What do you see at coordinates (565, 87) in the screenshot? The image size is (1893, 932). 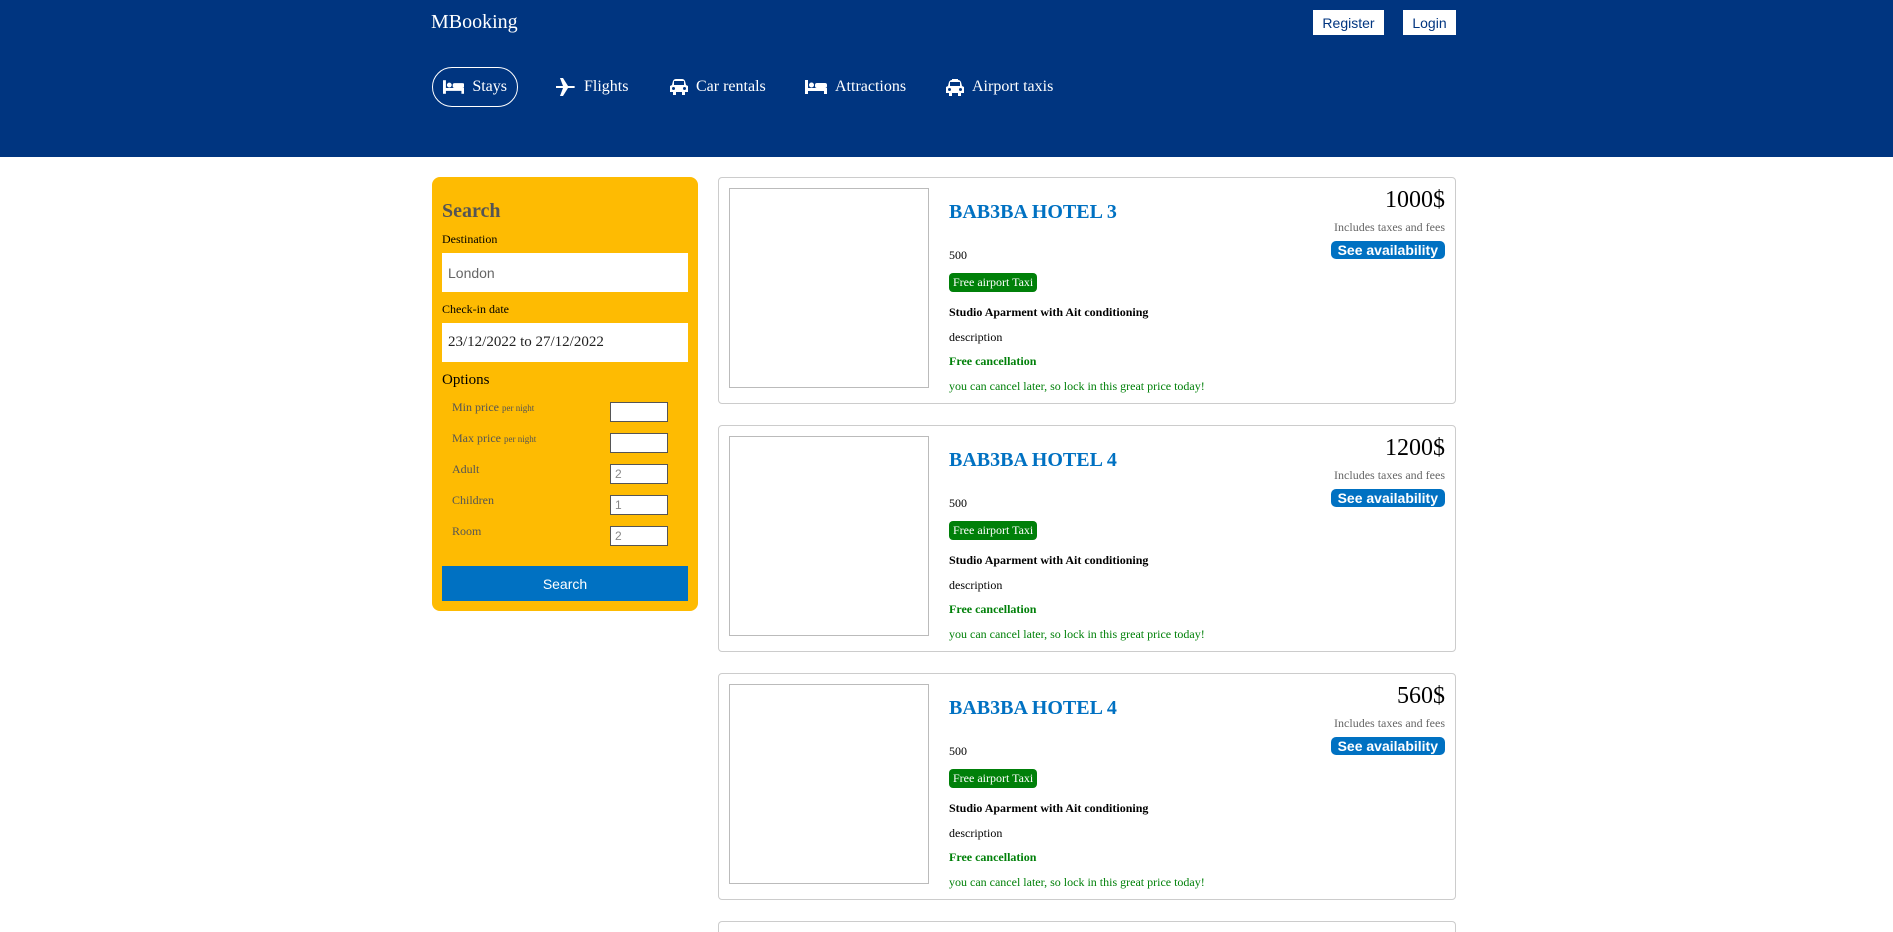 I see `plane-icon` at bounding box center [565, 87].